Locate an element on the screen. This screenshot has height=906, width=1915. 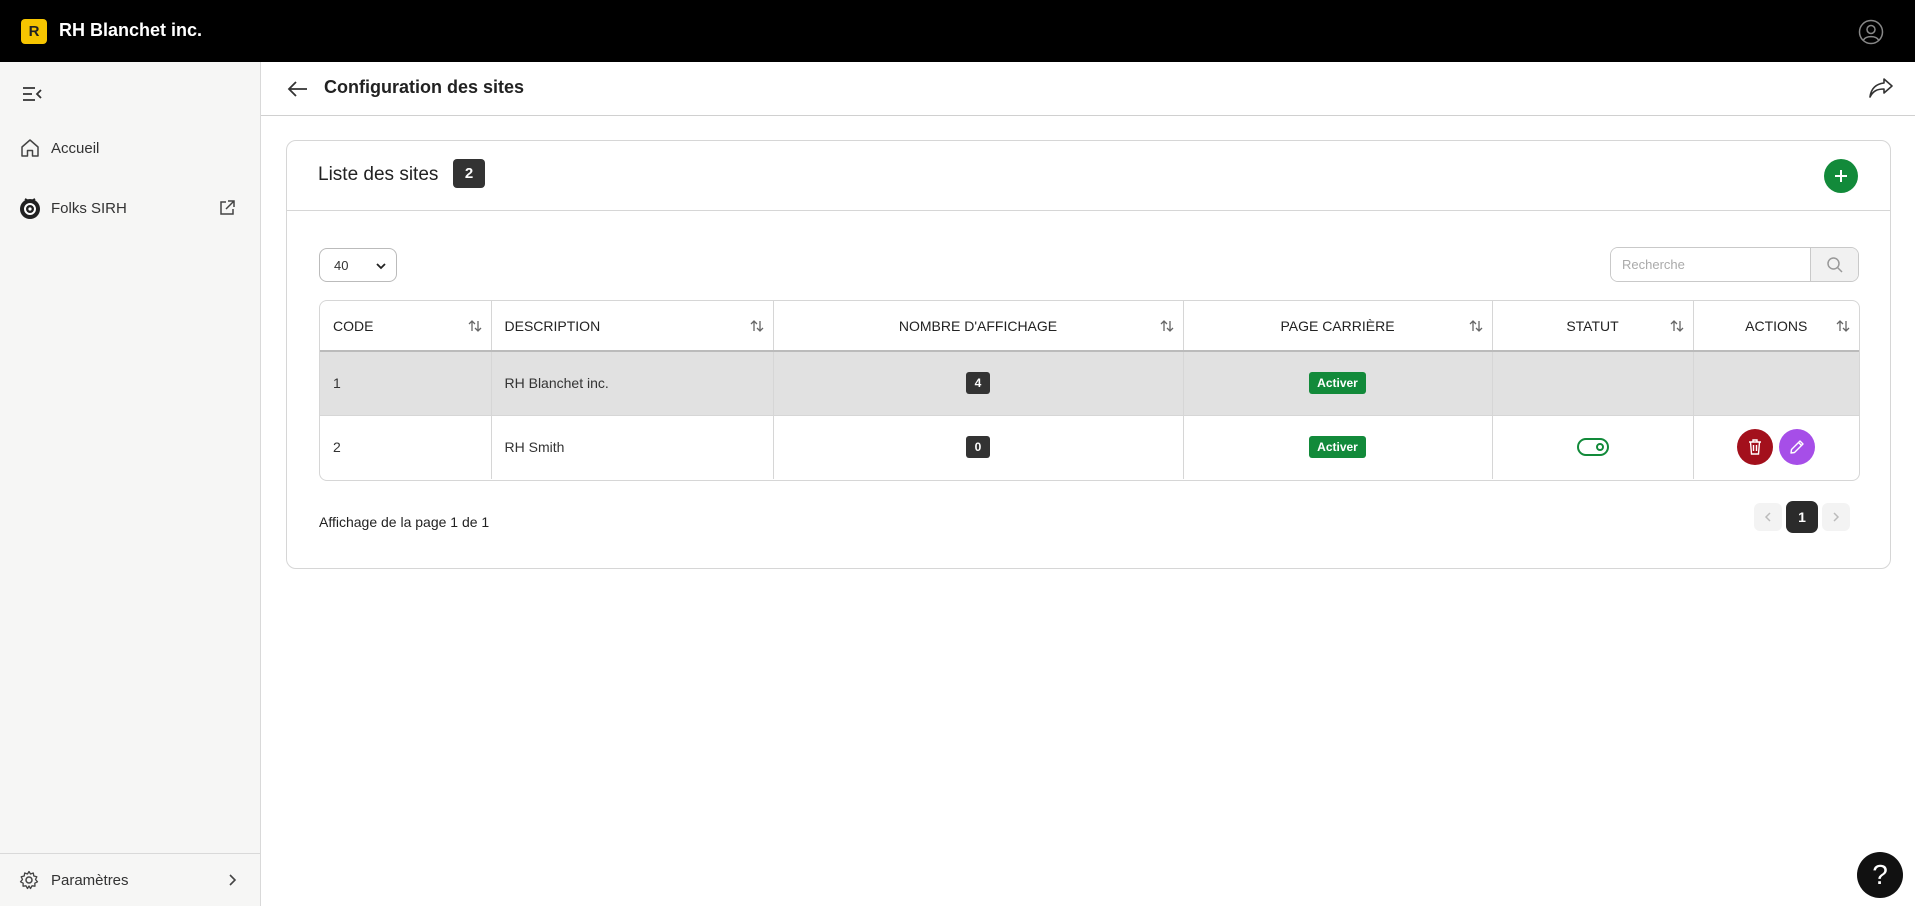
column-label: DESCRIPTION is located at coordinates (552, 325).